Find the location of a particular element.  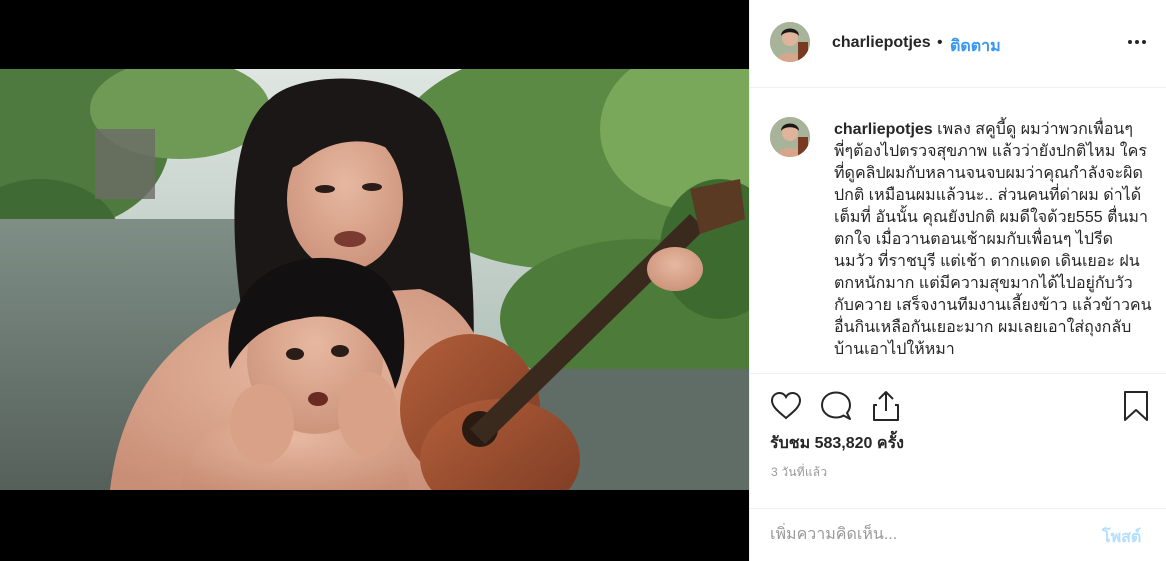

bookmark-icon is located at coordinates (1136, 406).